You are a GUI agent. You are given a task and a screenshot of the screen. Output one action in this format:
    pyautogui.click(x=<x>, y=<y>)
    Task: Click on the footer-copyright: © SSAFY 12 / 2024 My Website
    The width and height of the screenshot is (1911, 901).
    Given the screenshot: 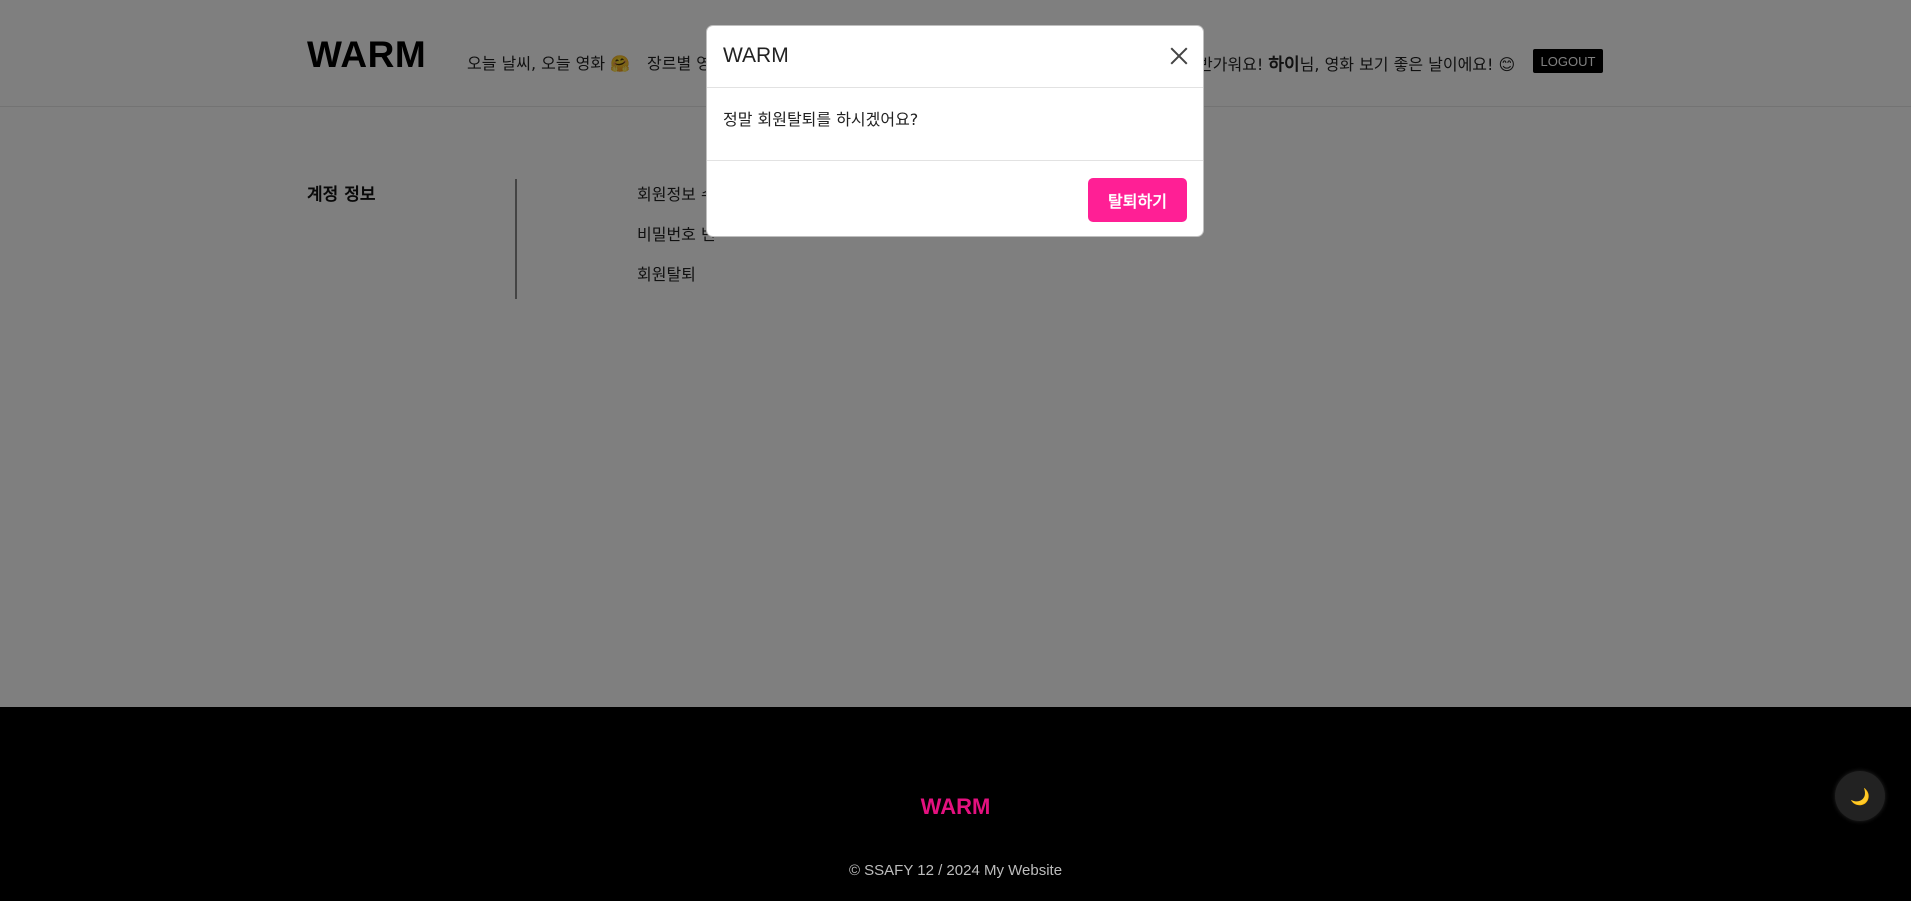 What is the action you would take?
    pyautogui.click(x=955, y=870)
    